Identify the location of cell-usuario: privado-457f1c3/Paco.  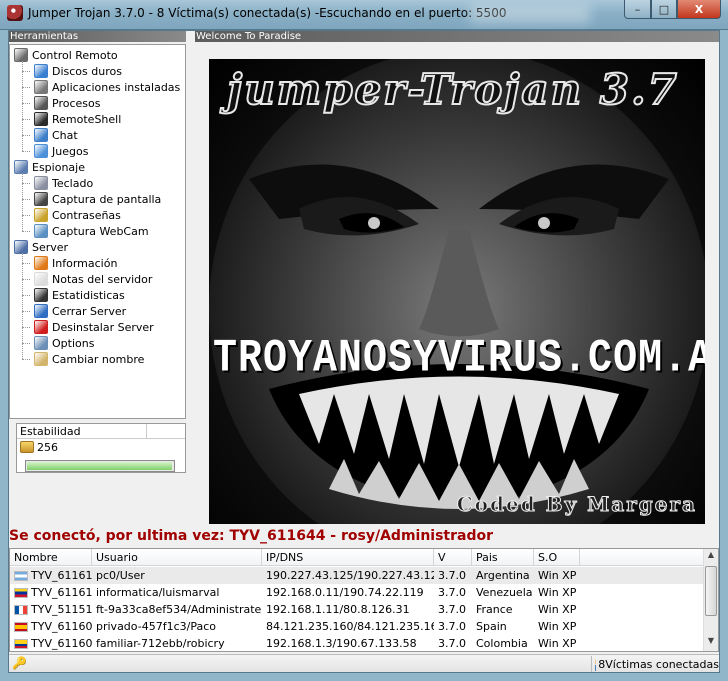
(177, 626).